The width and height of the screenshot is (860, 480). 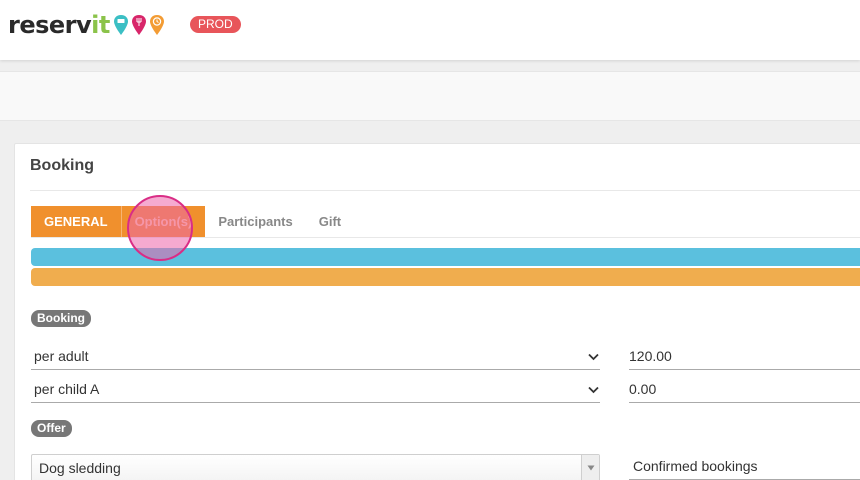 I want to click on panel-title: Booking, so click(x=62, y=165).